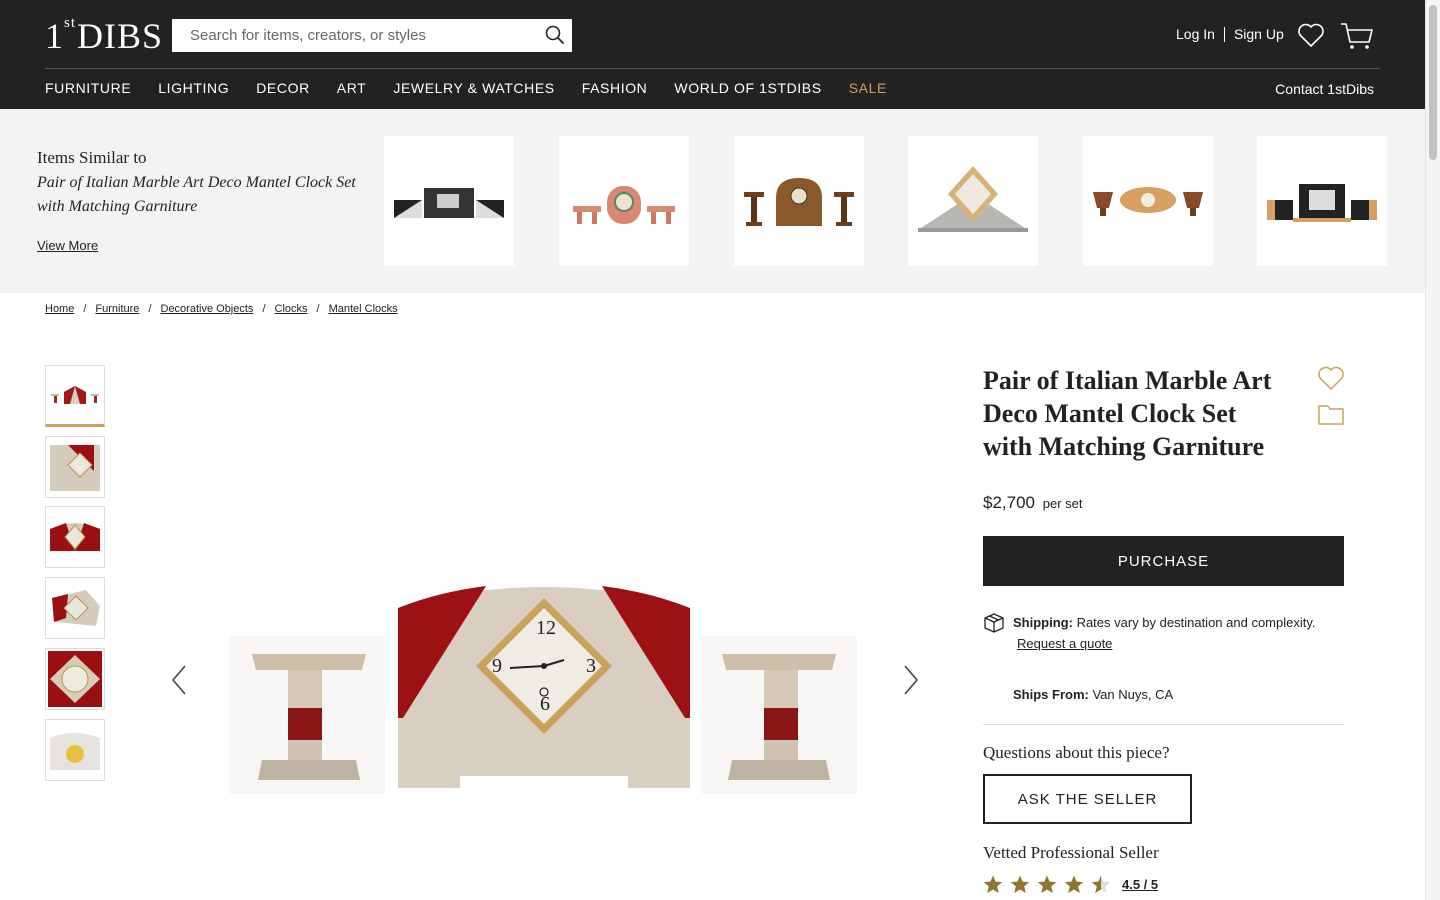 The width and height of the screenshot is (1440, 900). I want to click on chevron-right-icon, so click(910, 680).